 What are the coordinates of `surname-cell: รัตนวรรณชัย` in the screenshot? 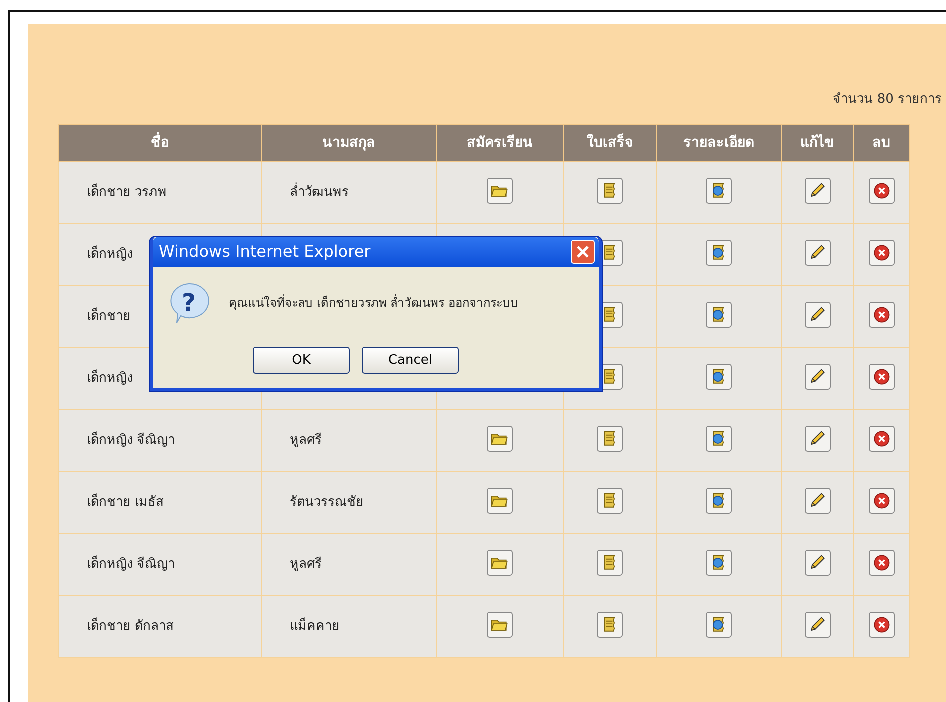 It's located at (349, 503).